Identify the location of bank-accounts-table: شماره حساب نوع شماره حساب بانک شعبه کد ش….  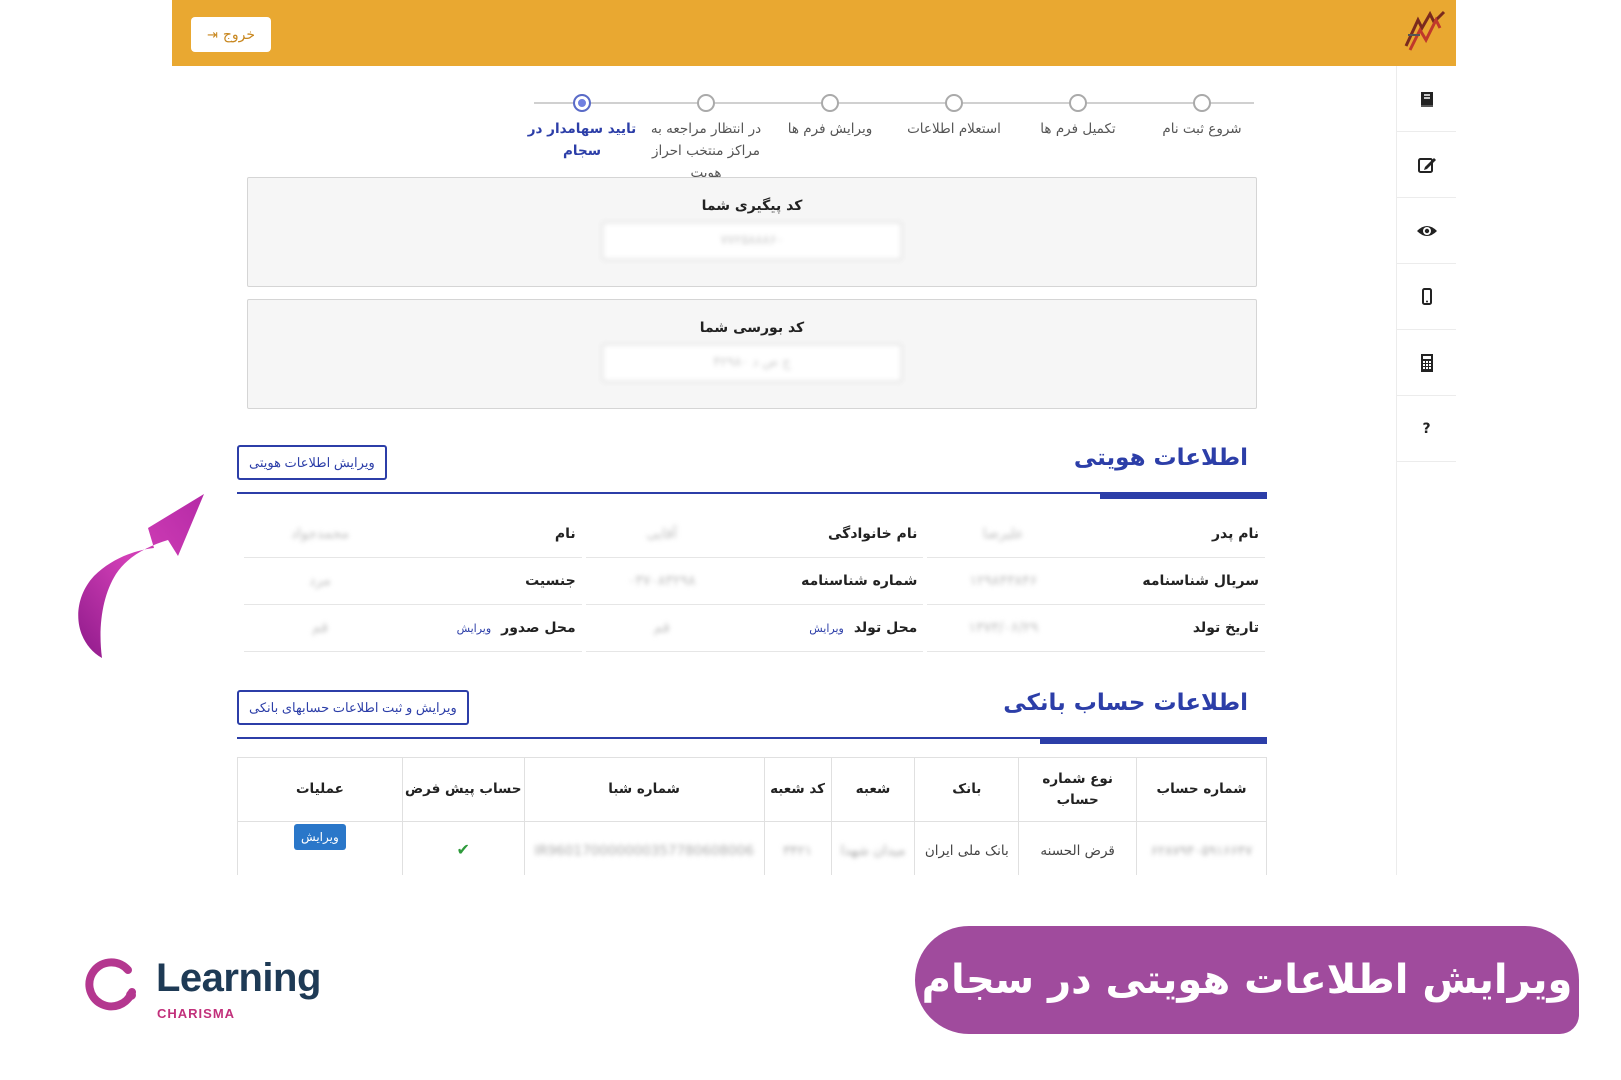
(752, 816).